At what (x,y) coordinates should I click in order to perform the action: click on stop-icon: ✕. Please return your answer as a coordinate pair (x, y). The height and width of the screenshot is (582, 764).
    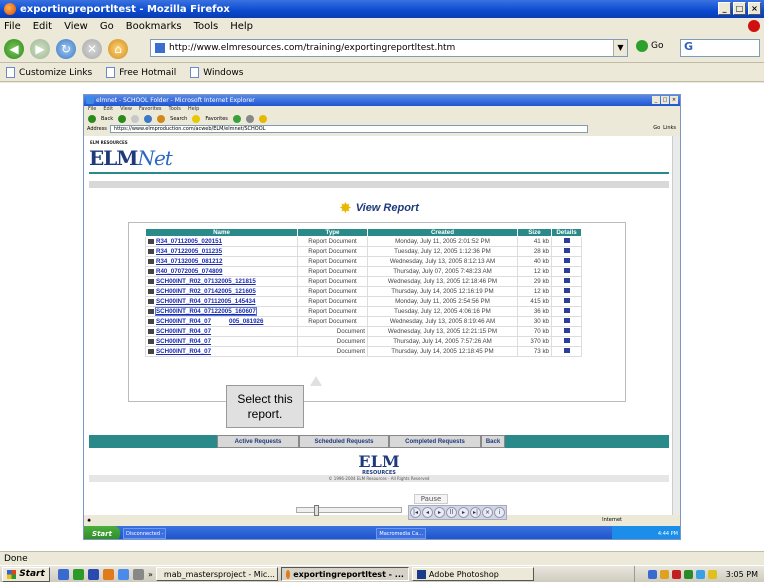
    Looking at the image, I should click on (92, 48).